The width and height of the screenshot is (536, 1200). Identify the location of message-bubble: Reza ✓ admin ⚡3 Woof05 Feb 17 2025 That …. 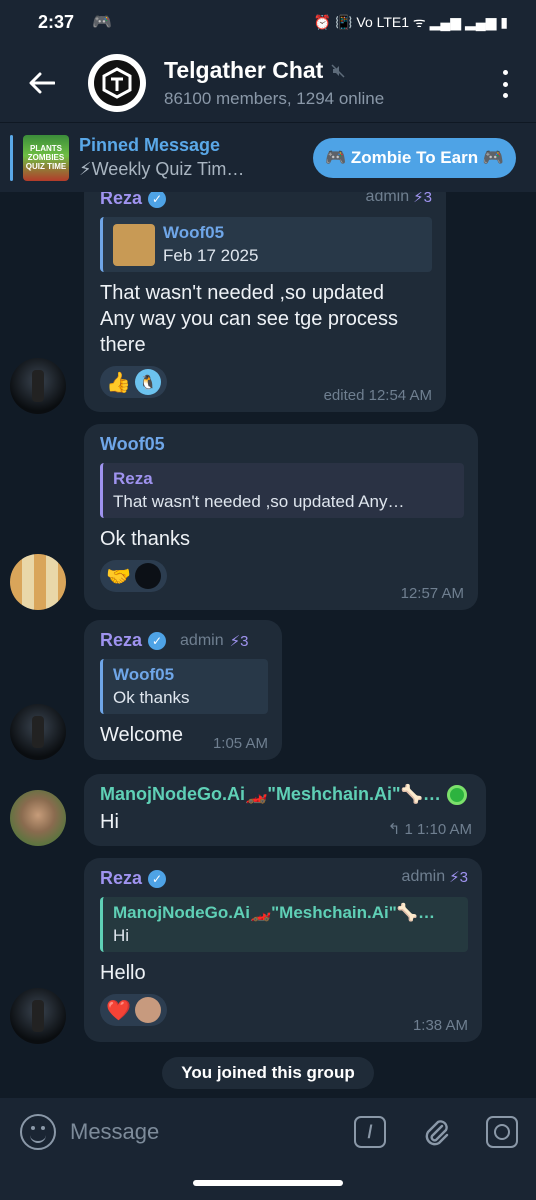
(265, 302).